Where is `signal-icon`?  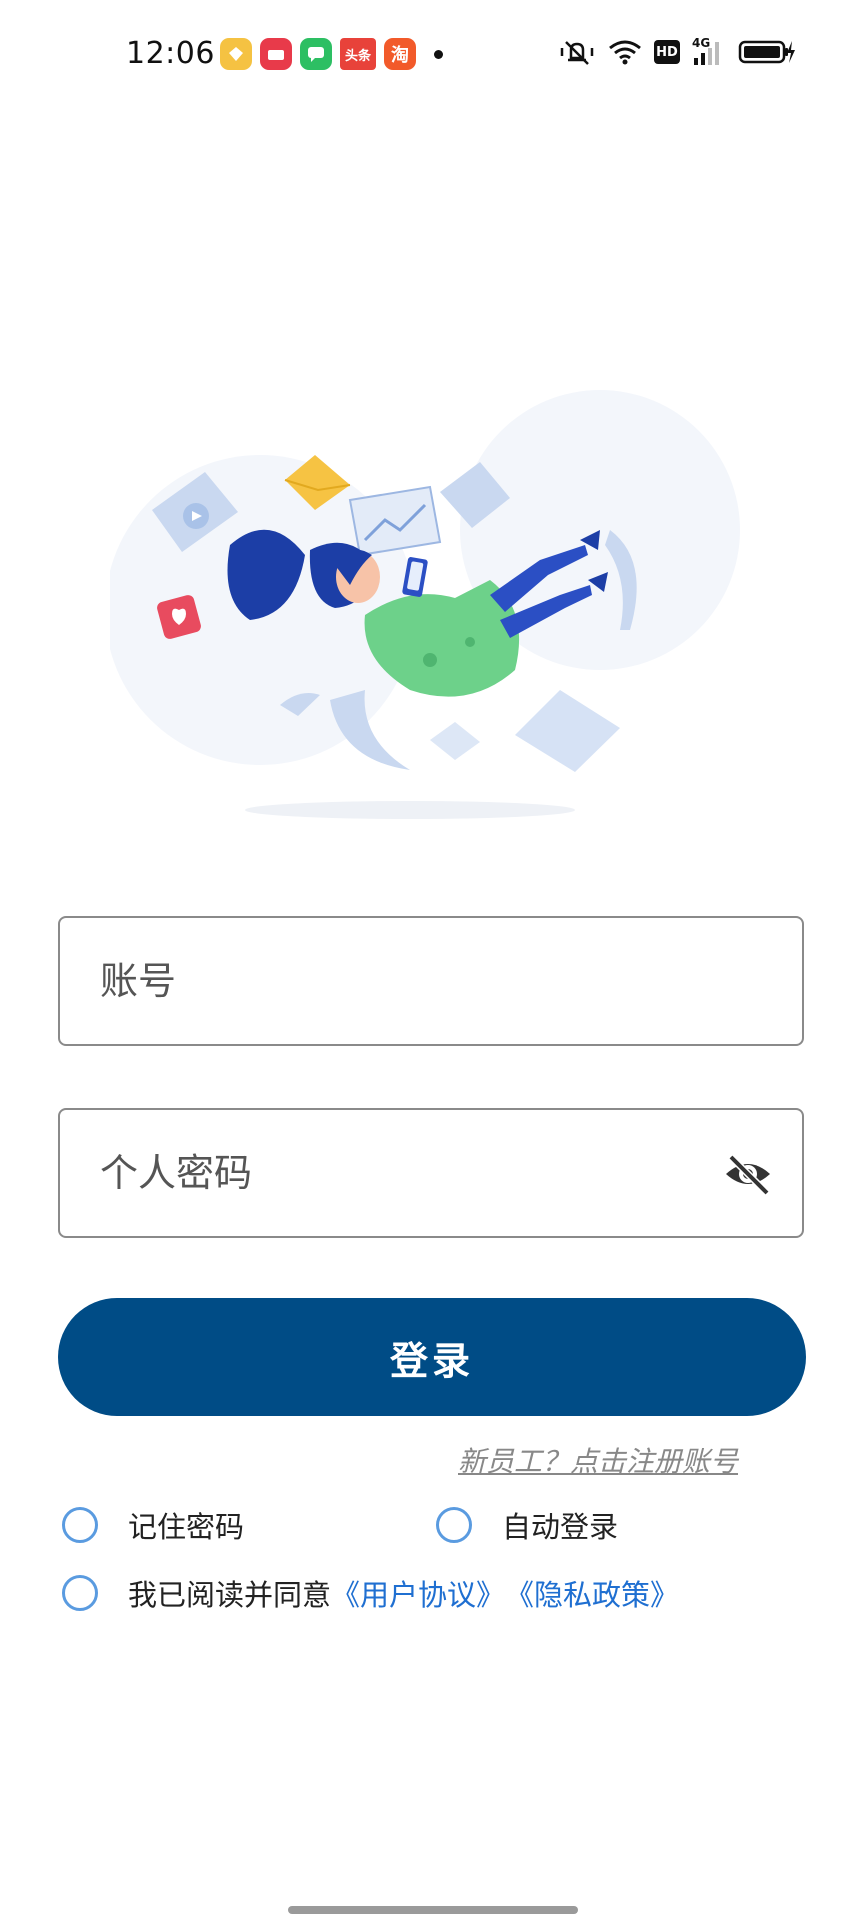 signal-icon is located at coordinates (706, 53).